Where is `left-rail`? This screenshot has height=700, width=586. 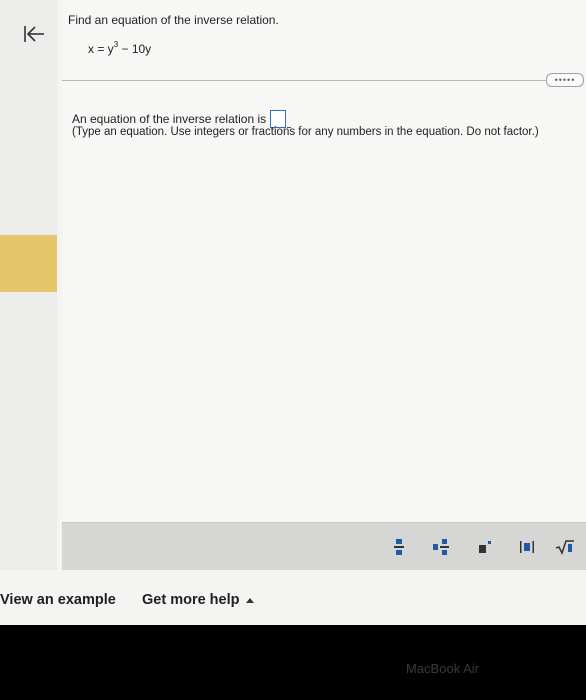 left-rail is located at coordinates (28, 312).